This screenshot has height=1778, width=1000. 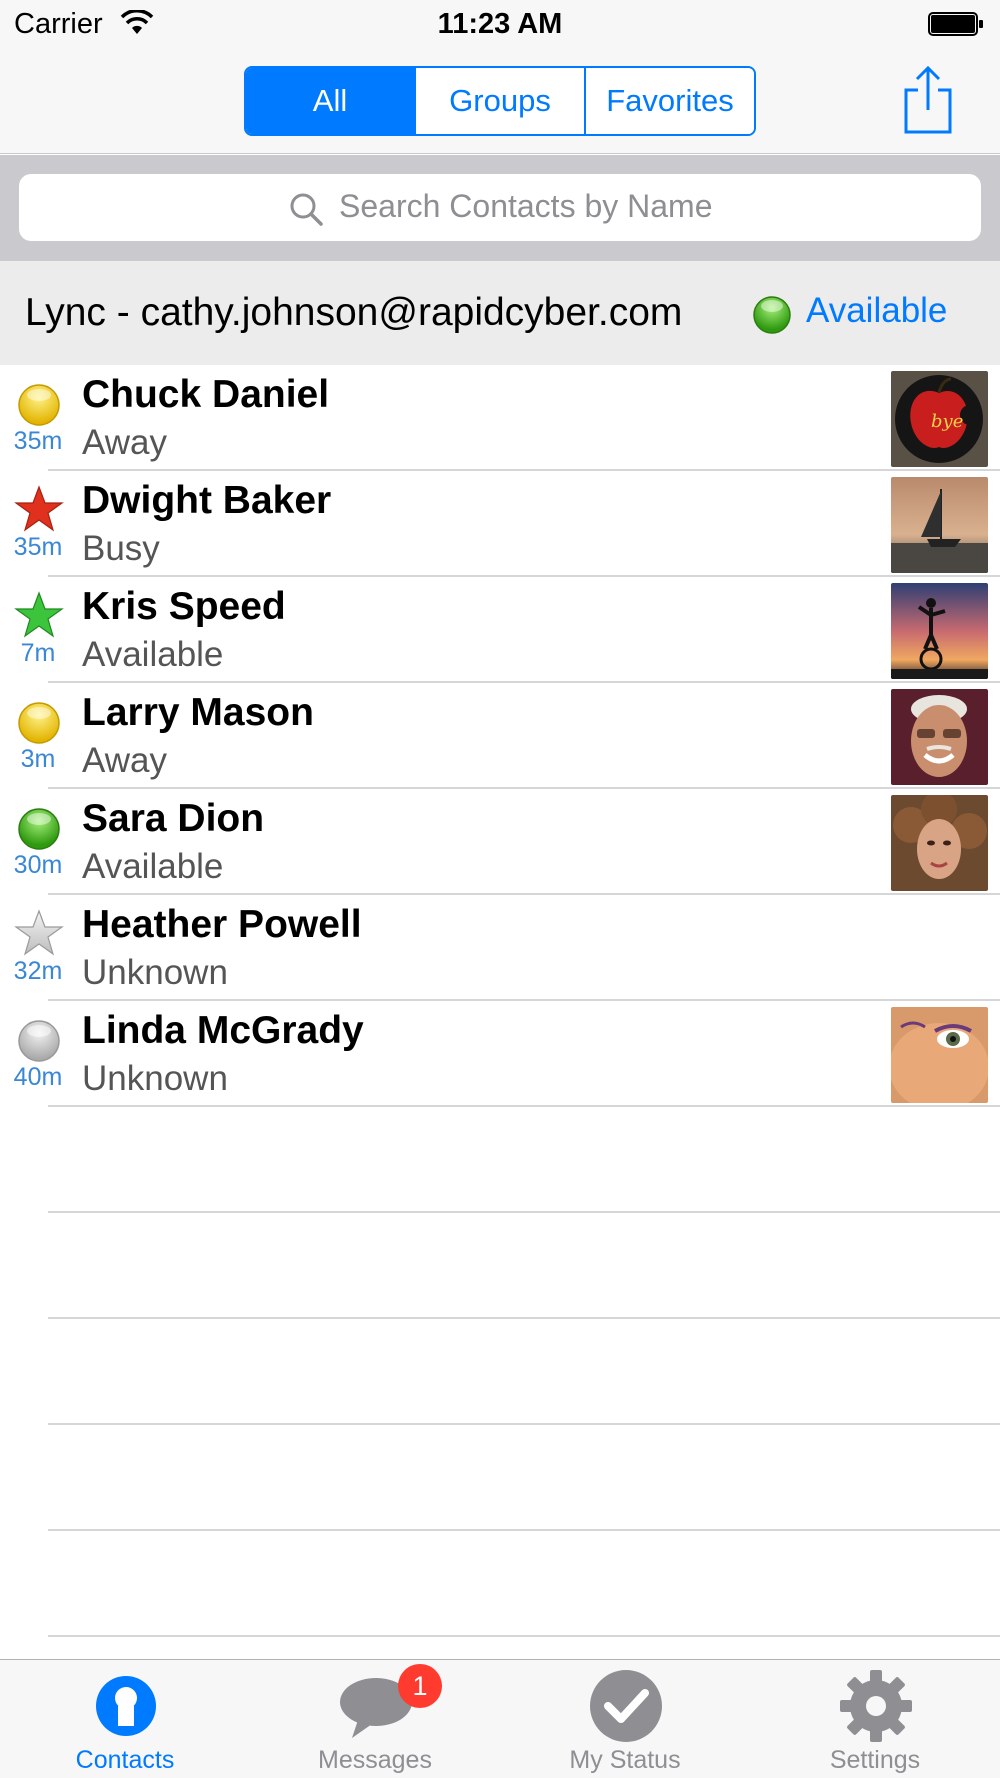 What do you see at coordinates (375, 1719) in the screenshot?
I see `tab-messages: 1 Messages` at bounding box center [375, 1719].